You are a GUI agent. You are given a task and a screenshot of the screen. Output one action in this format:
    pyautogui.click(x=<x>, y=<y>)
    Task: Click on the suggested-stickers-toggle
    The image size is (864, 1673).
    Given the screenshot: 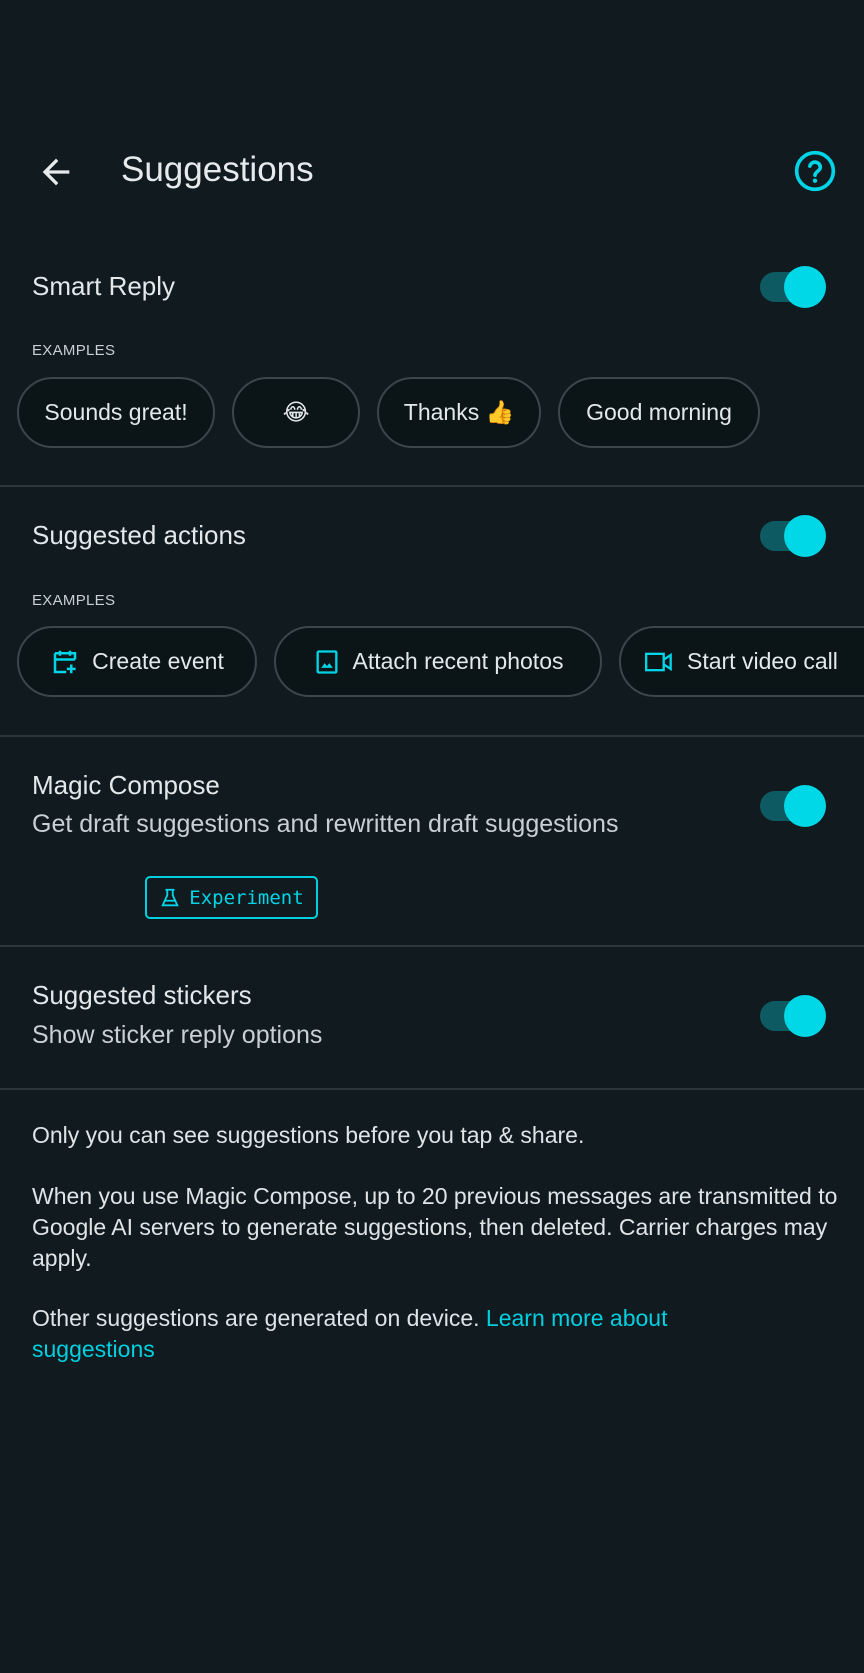 What is the action you would take?
    pyautogui.click(x=793, y=1015)
    